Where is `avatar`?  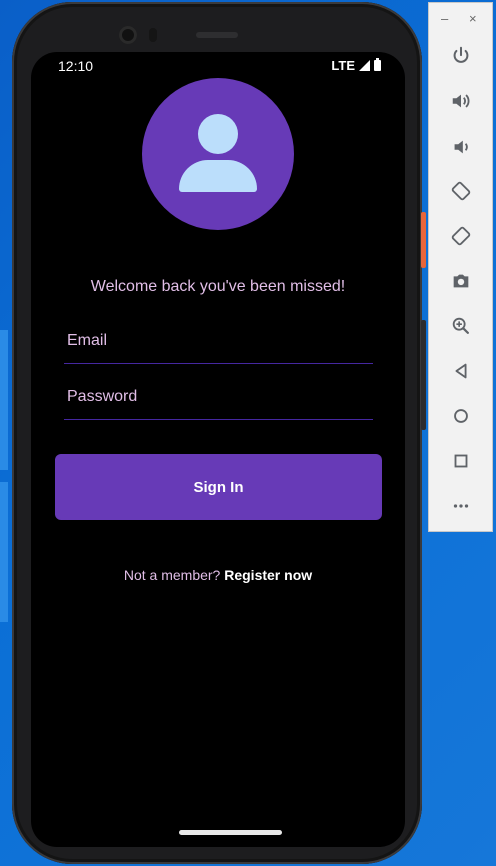 avatar is located at coordinates (218, 154).